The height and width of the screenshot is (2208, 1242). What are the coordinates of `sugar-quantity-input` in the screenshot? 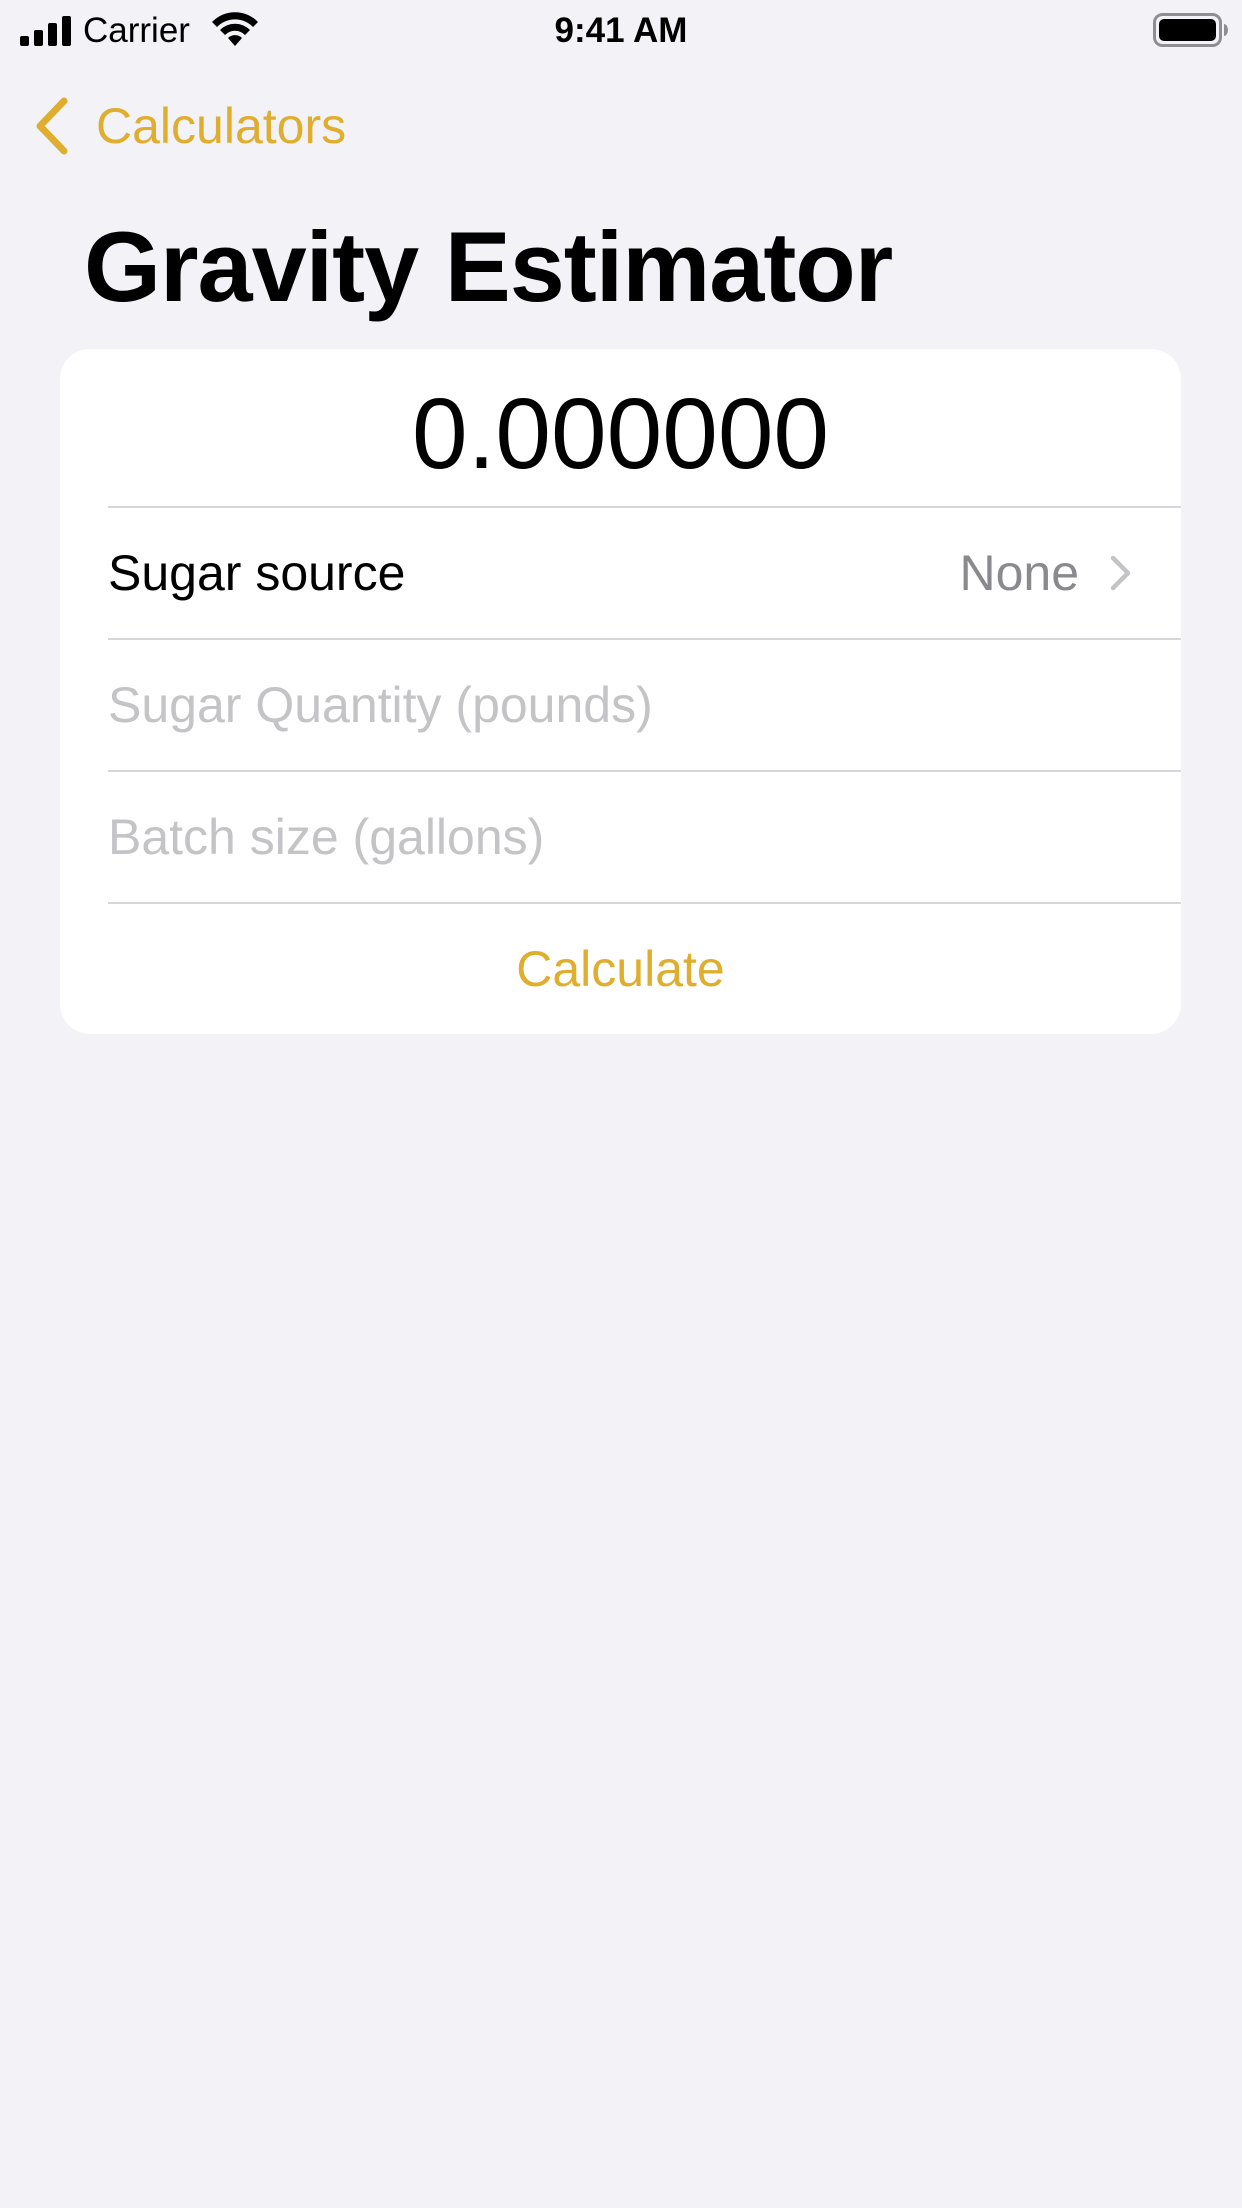 It's located at (644, 704).